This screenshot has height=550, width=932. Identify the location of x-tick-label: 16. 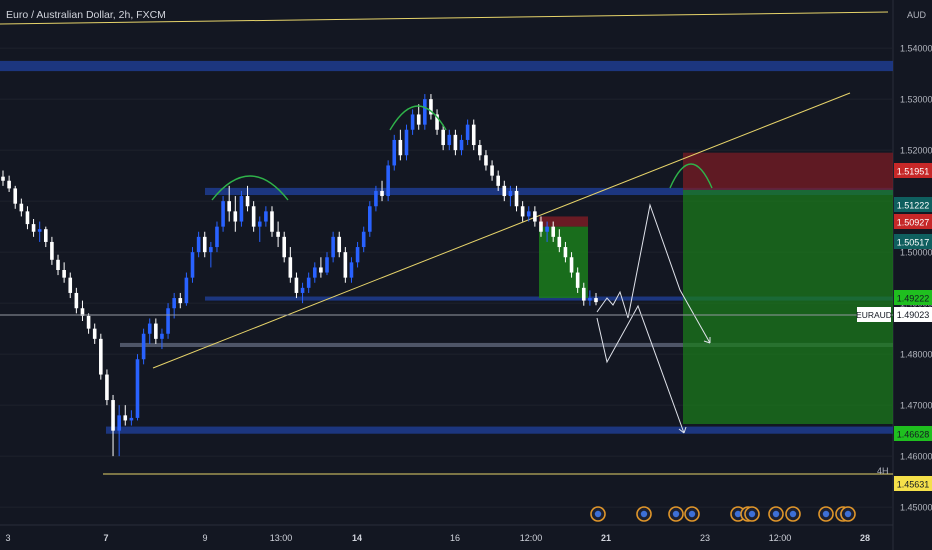
(455, 538).